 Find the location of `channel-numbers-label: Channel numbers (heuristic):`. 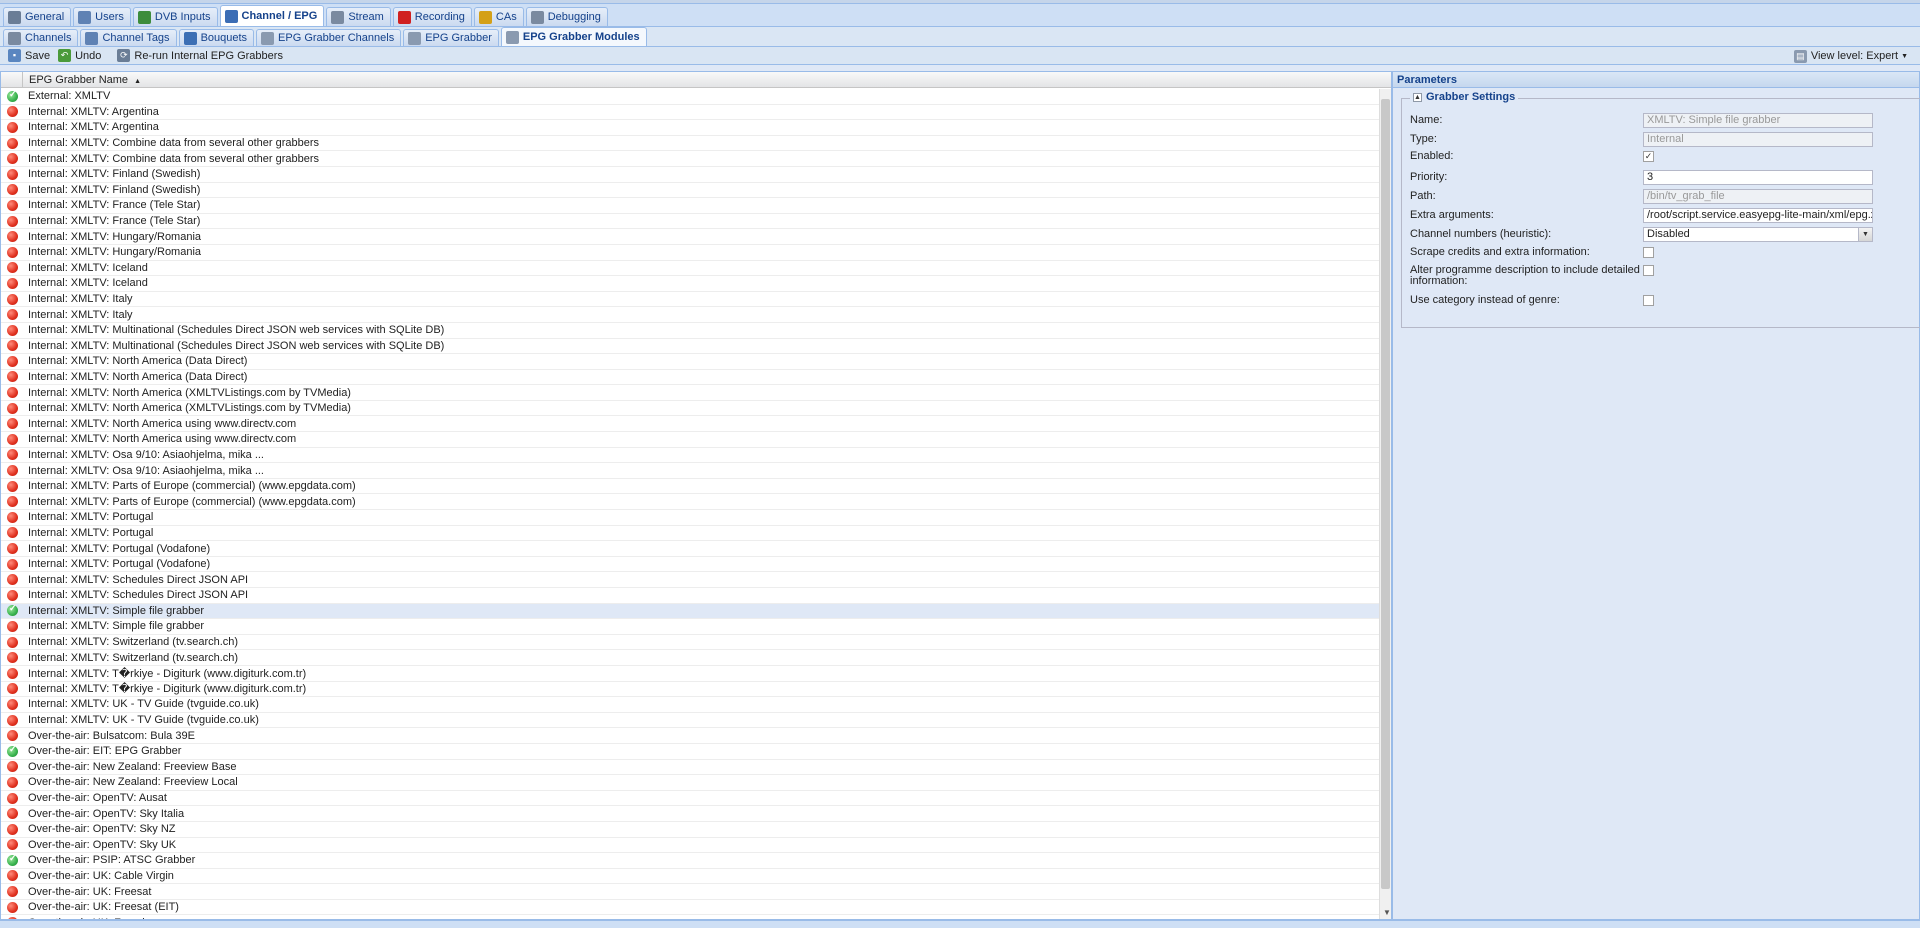

channel-numbers-label: Channel numbers (heuristic): is located at coordinates (1481, 234).